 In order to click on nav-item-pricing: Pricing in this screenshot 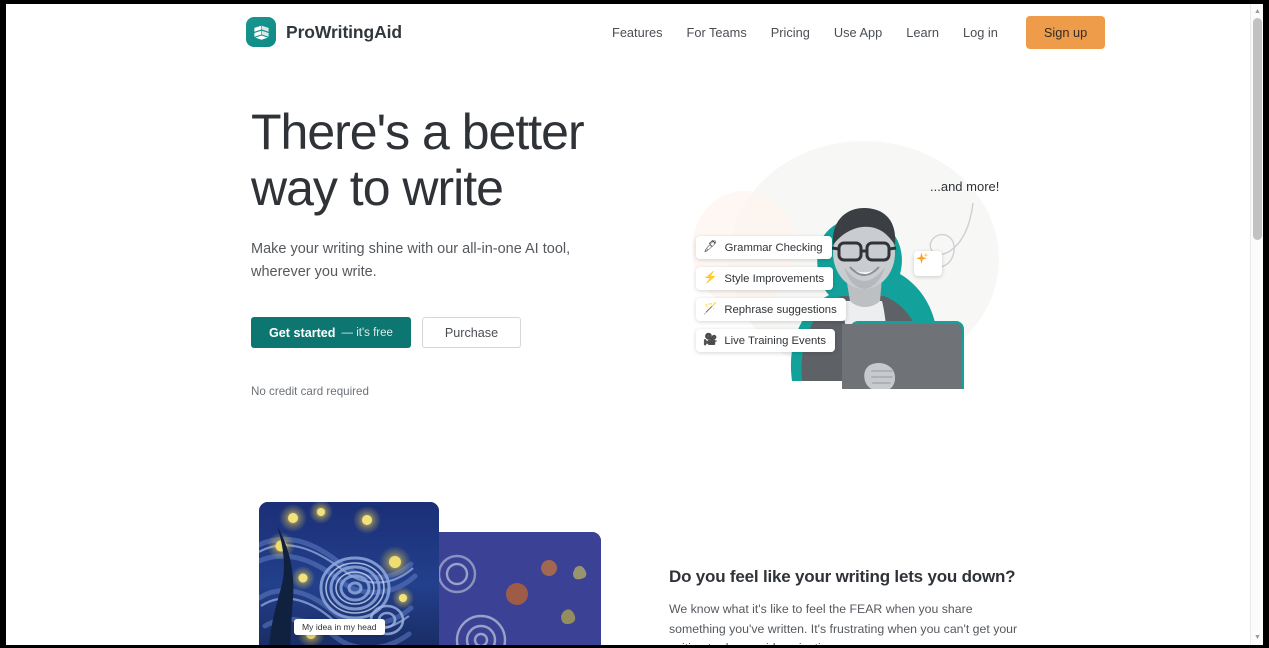, I will do `click(790, 32)`.